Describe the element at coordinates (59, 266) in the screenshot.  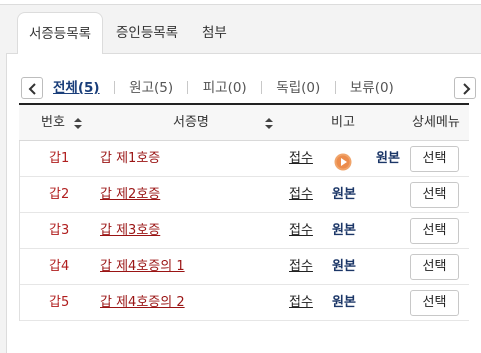
I see `evidence-number: 갑4` at that location.